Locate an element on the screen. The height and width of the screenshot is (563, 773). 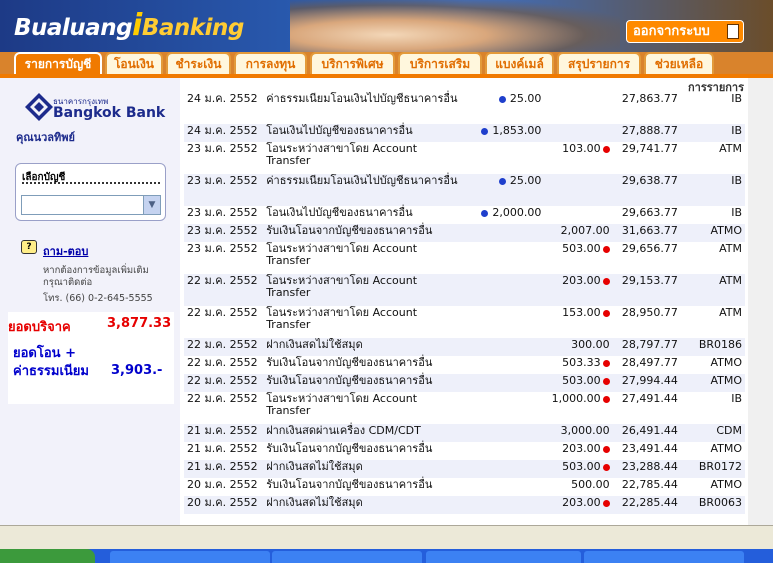
donation-total-label: ยอดบริจาค is located at coordinates (39, 327).